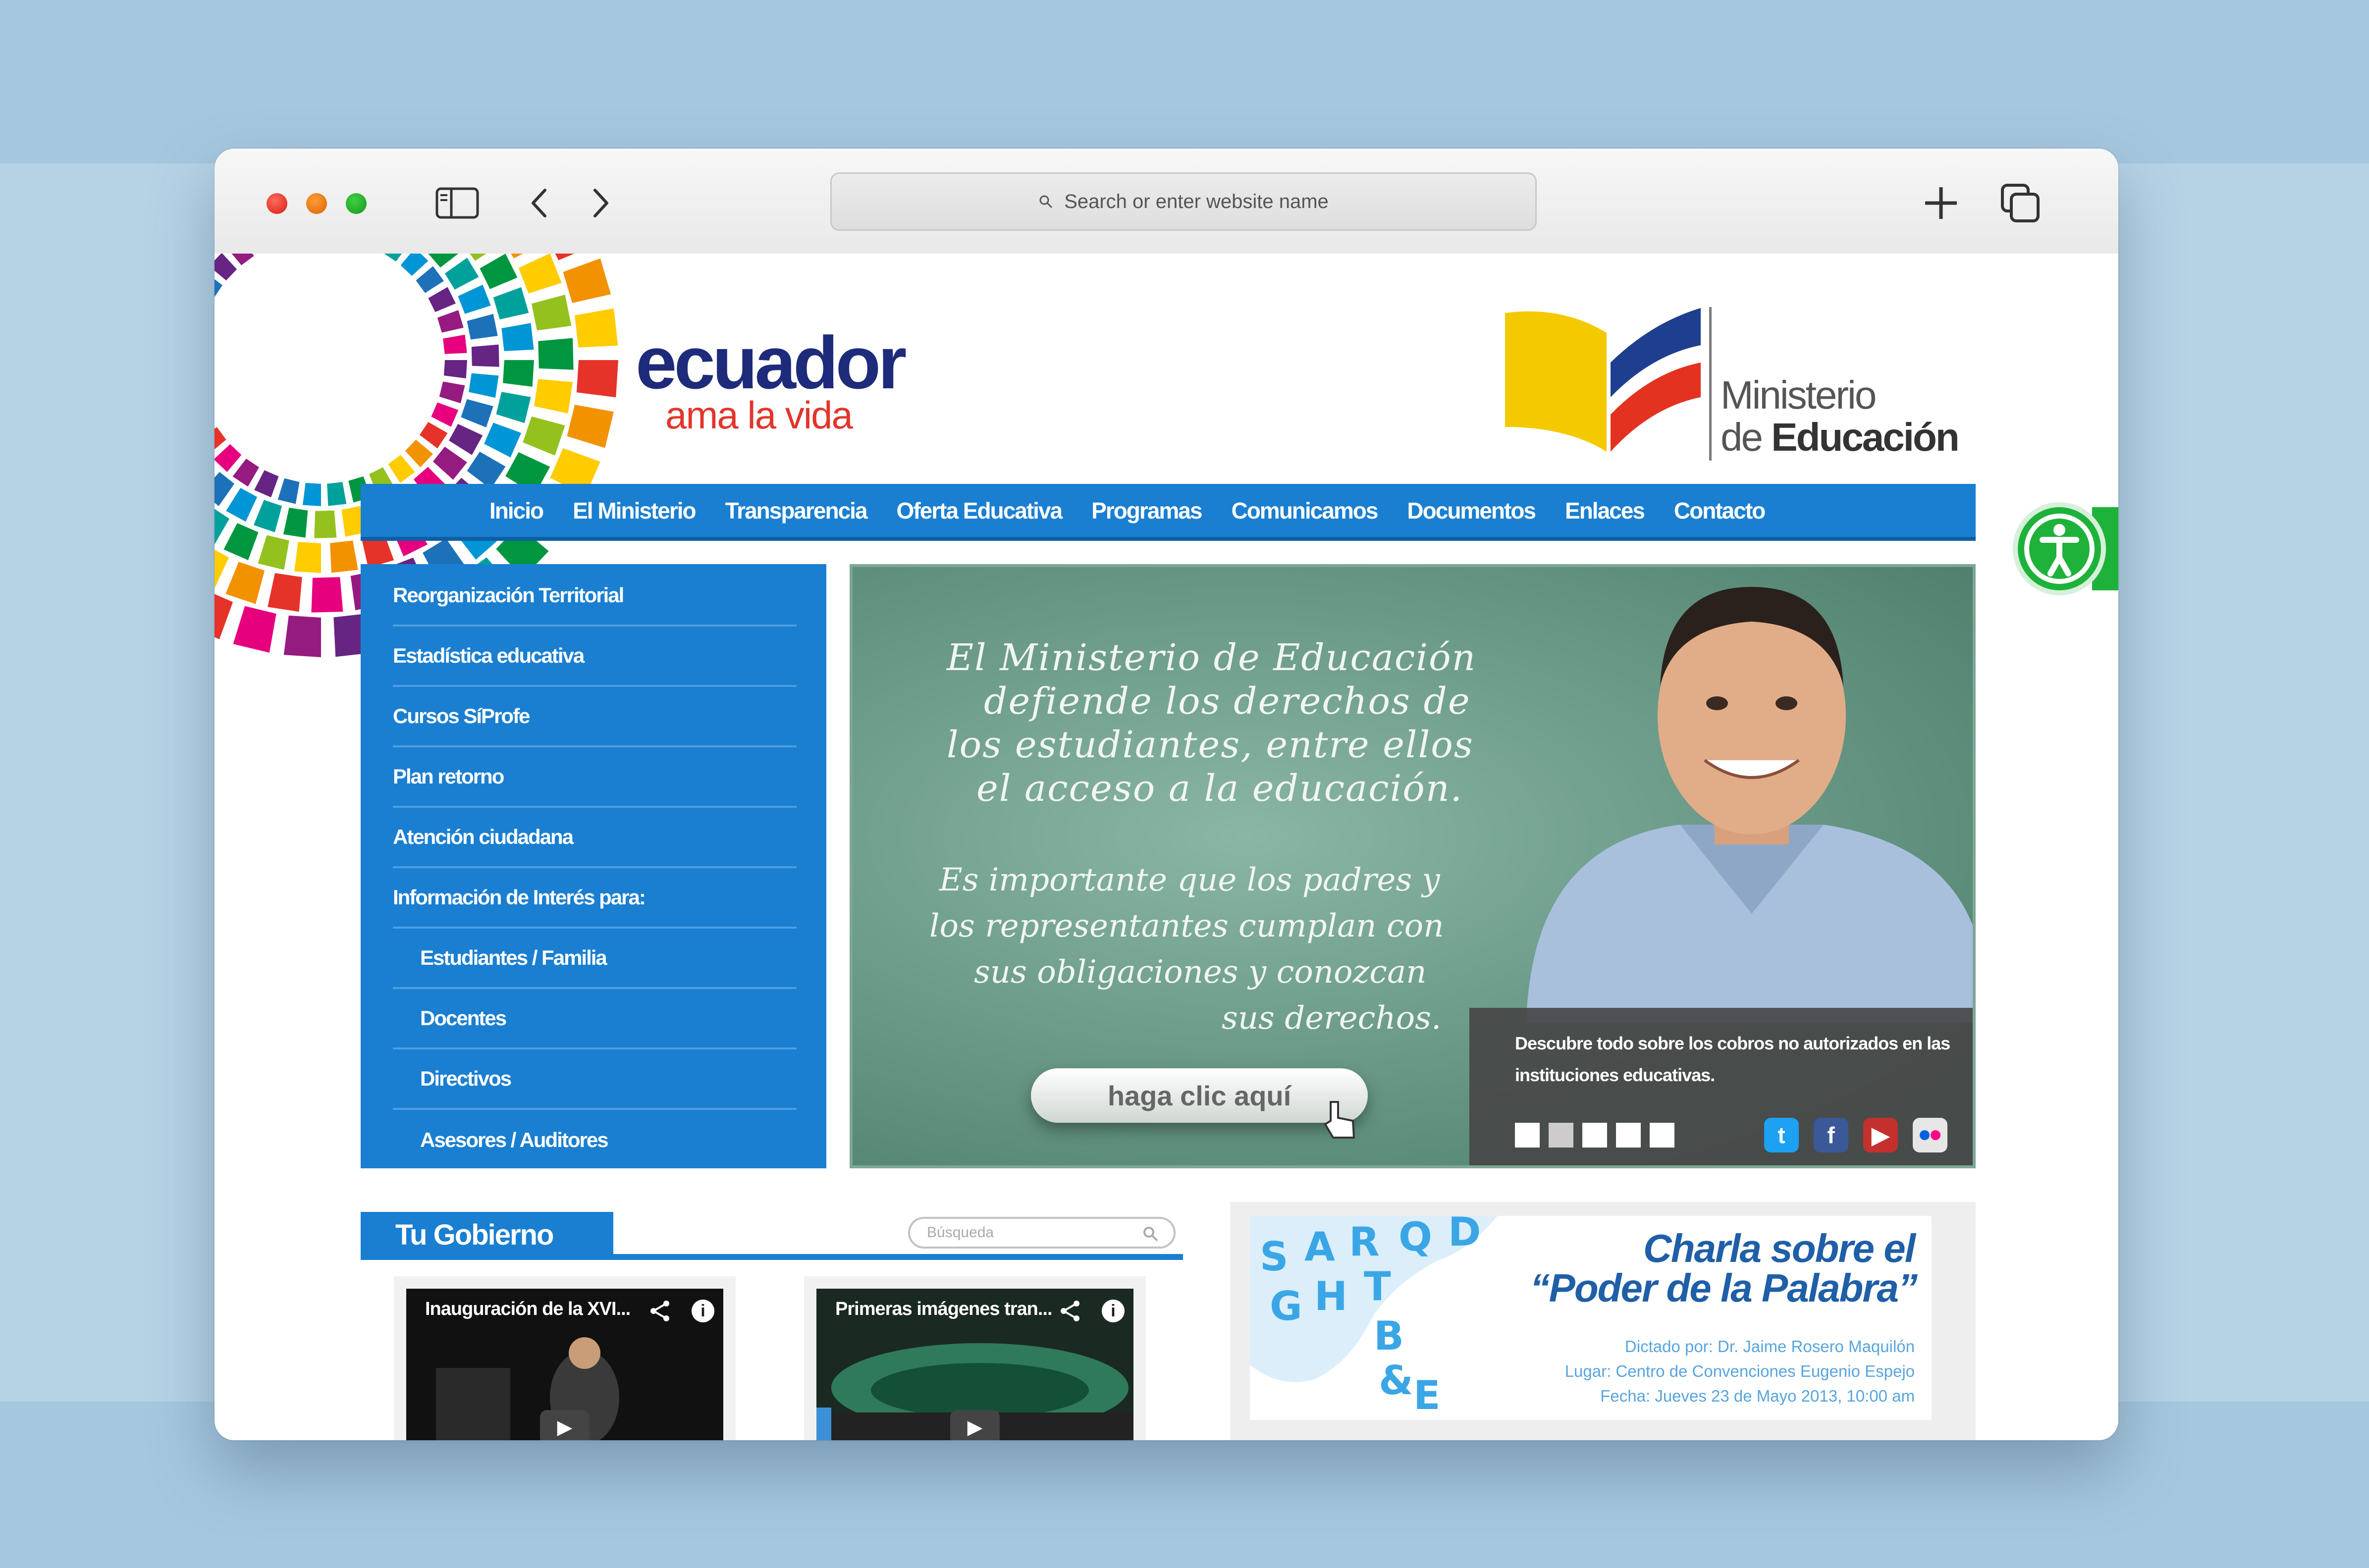  I want to click on twitter-icon: t, so click(1781, 1135).